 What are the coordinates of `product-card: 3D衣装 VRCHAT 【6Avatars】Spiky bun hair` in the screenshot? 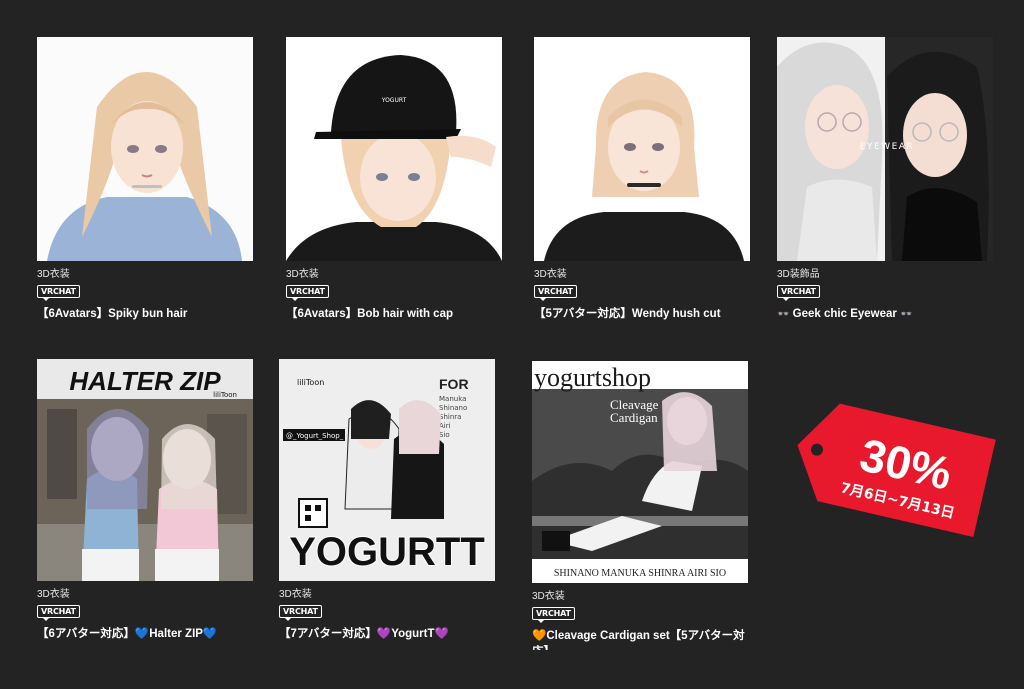 It's located at (146, 179).